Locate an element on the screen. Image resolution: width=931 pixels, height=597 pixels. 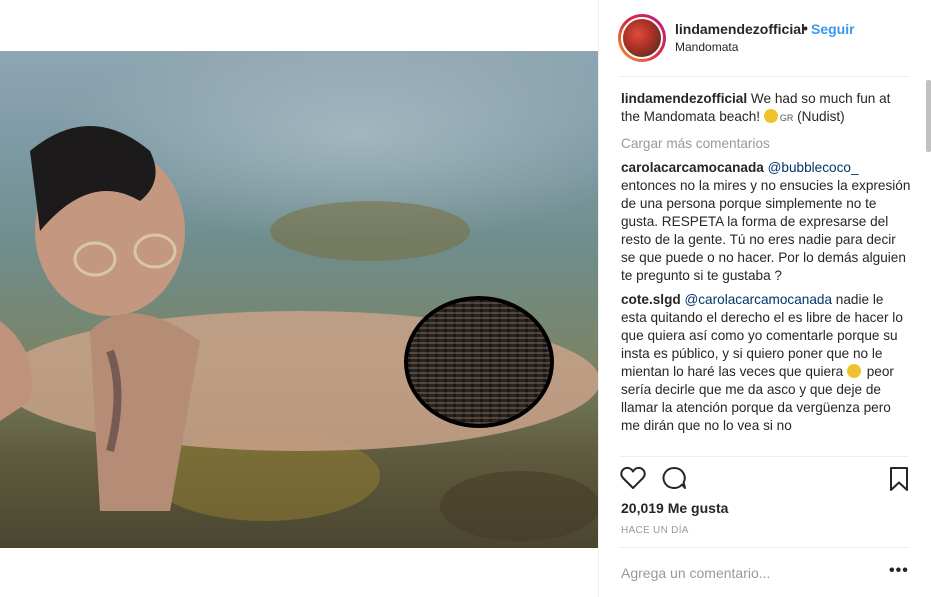
load-more-comments-button: Cargar más comentarios is located at coordinates (766, 144).